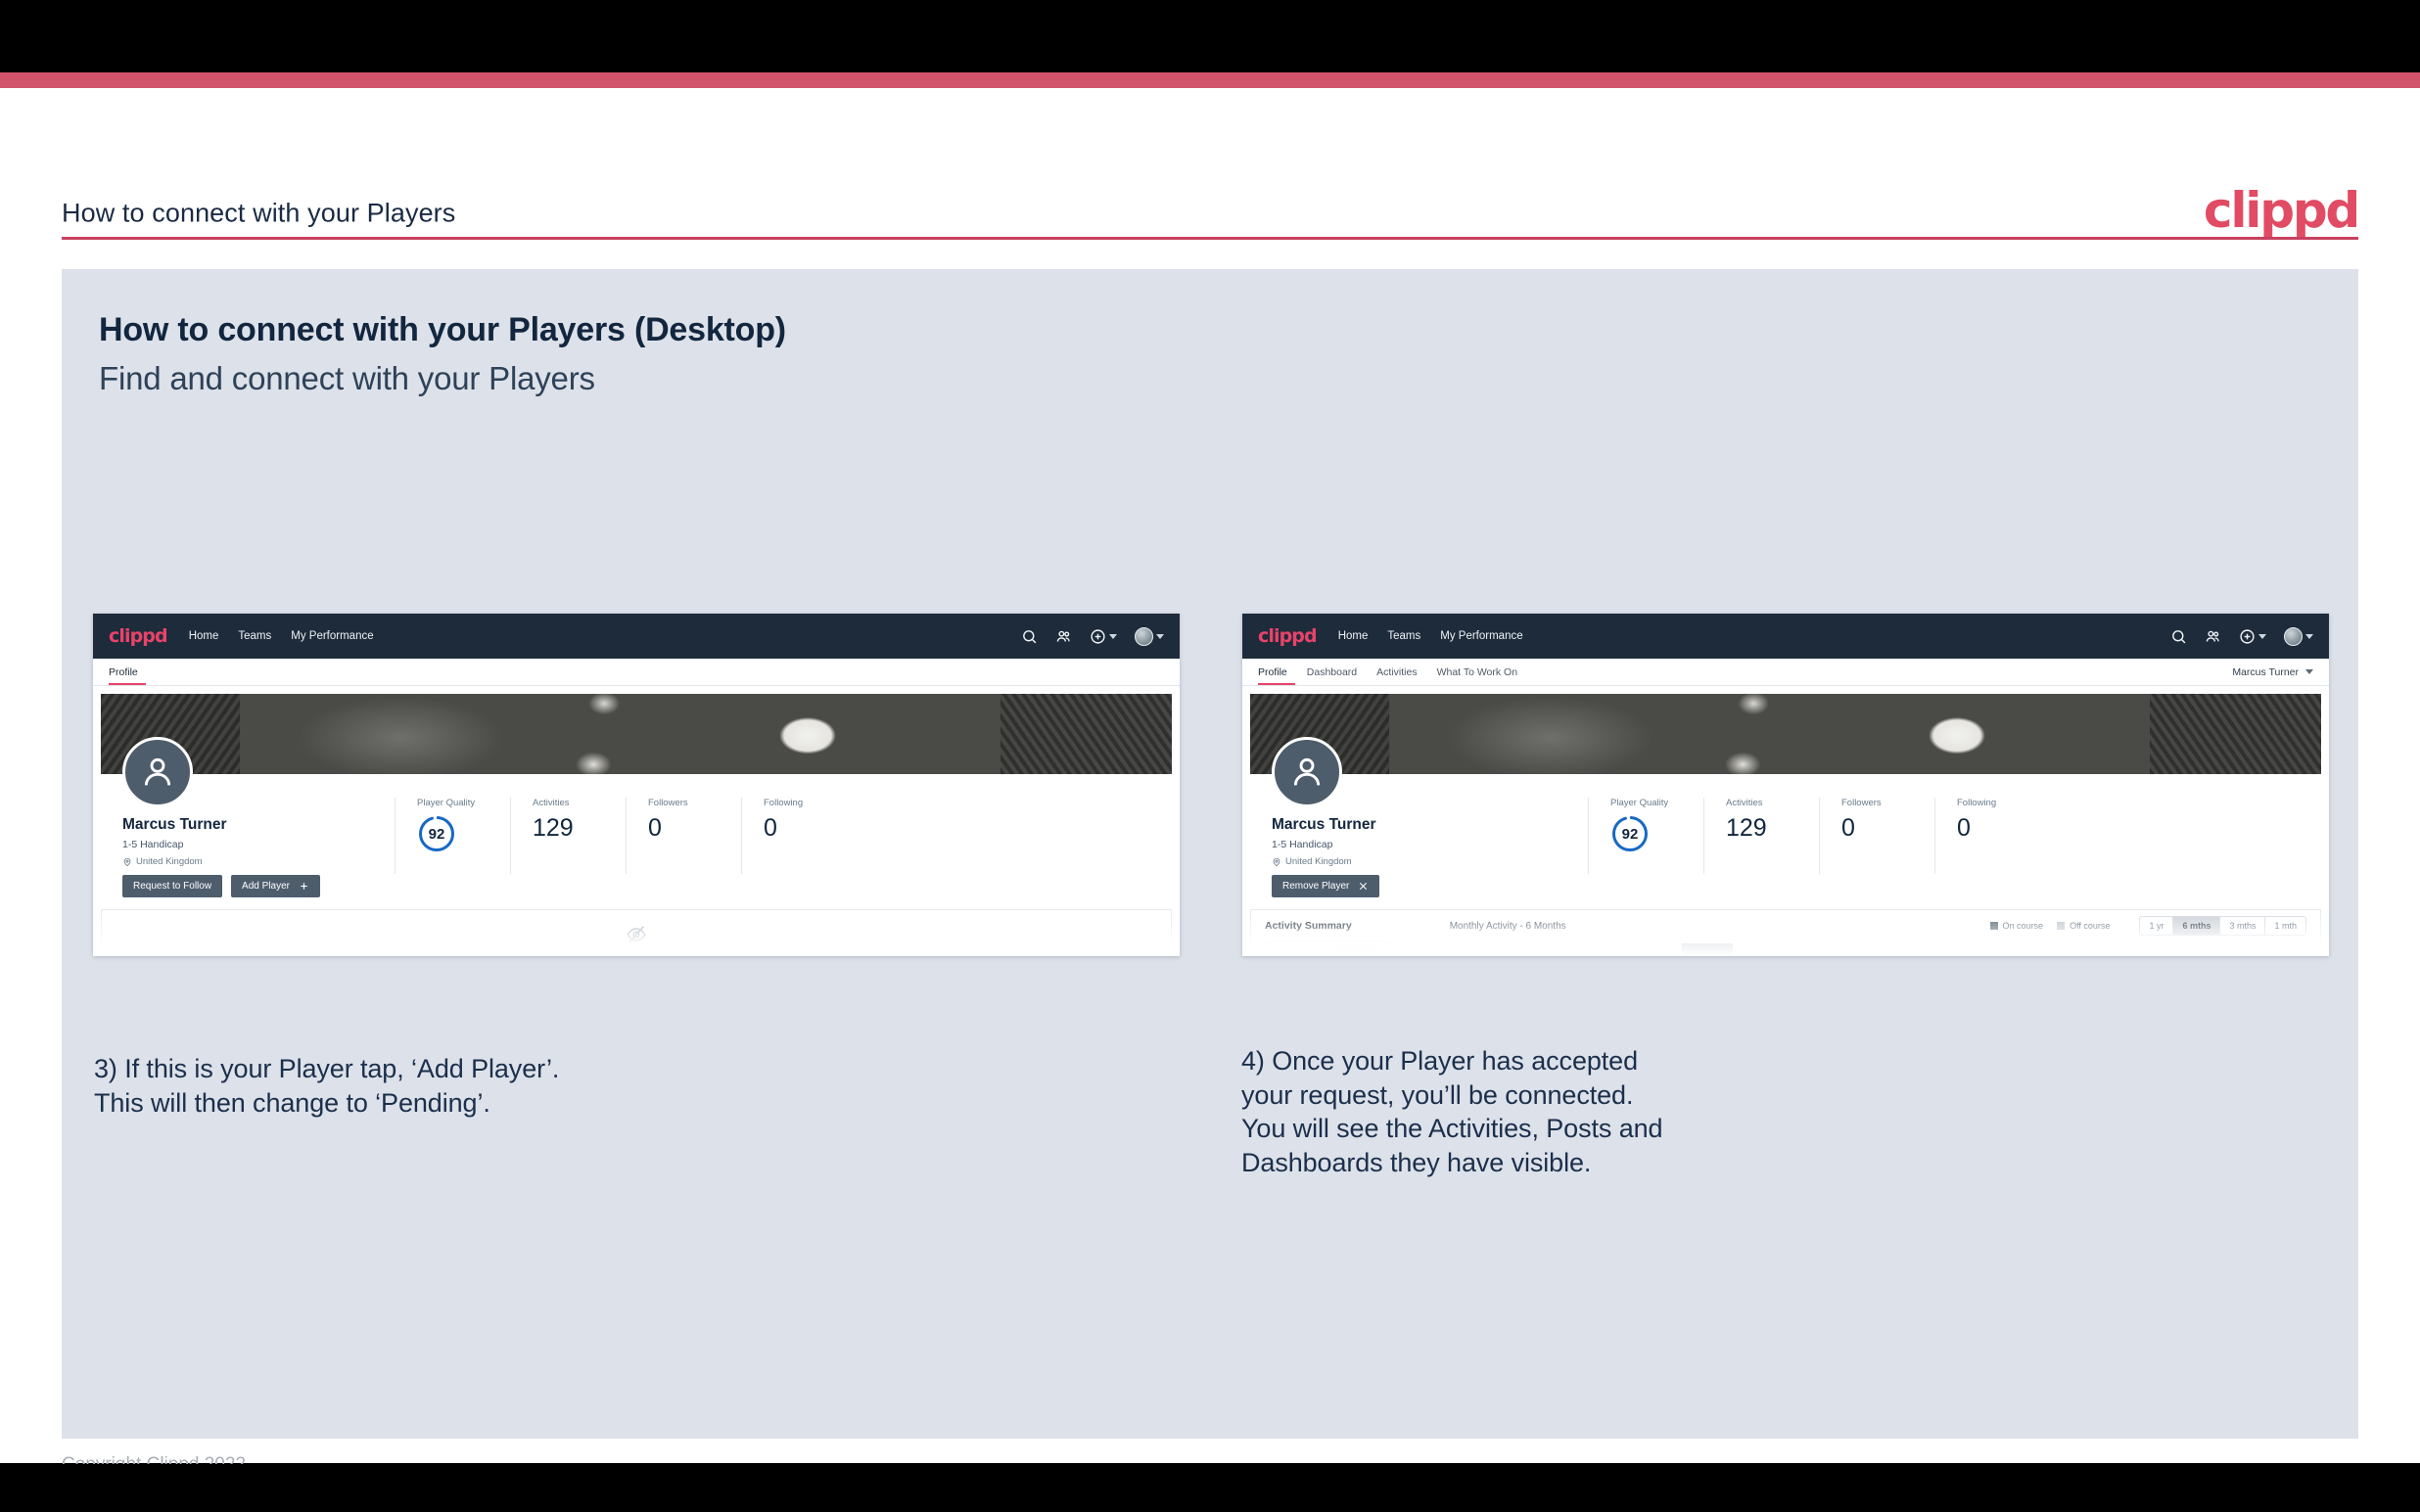 This screenshot has height=1512, width=2420. I want to click on summary-mini-chart, so click(1328, 948).